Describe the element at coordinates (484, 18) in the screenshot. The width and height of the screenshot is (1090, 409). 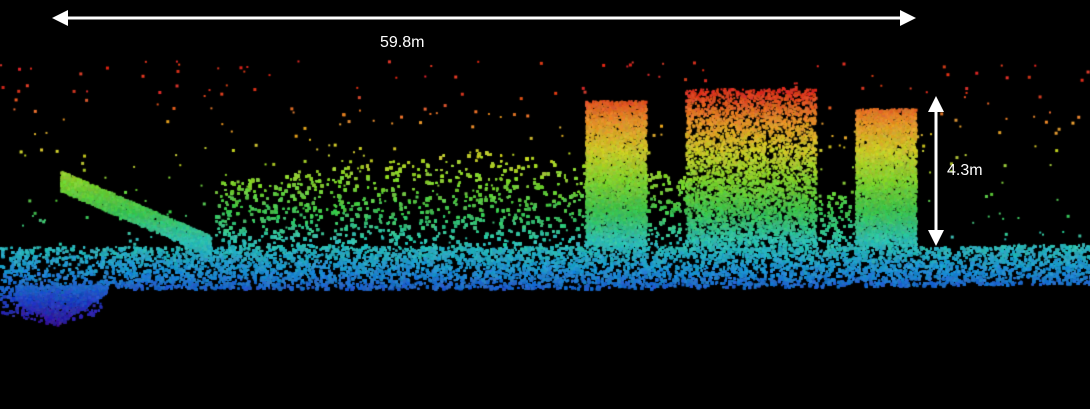
I see `double-arrow-horizontal-icon` at that location.